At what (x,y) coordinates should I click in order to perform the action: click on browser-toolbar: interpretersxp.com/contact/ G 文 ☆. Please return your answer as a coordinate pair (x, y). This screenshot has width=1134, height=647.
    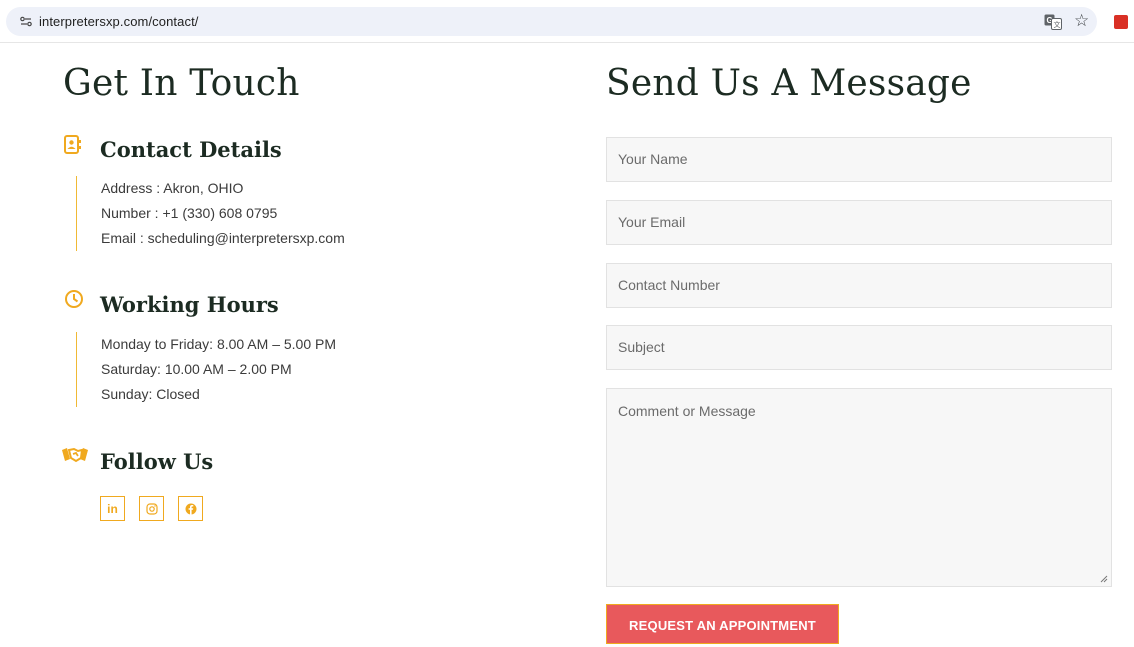
    Looking at the image, I should click on (567, 21).